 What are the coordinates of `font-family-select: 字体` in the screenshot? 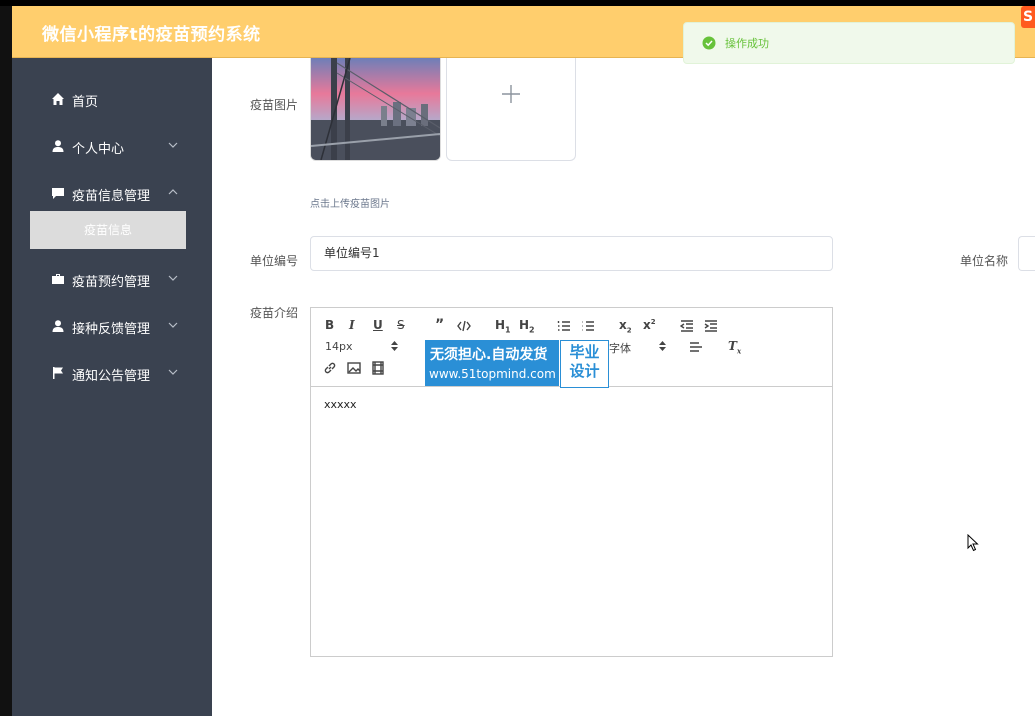 It's located at (620, 348).